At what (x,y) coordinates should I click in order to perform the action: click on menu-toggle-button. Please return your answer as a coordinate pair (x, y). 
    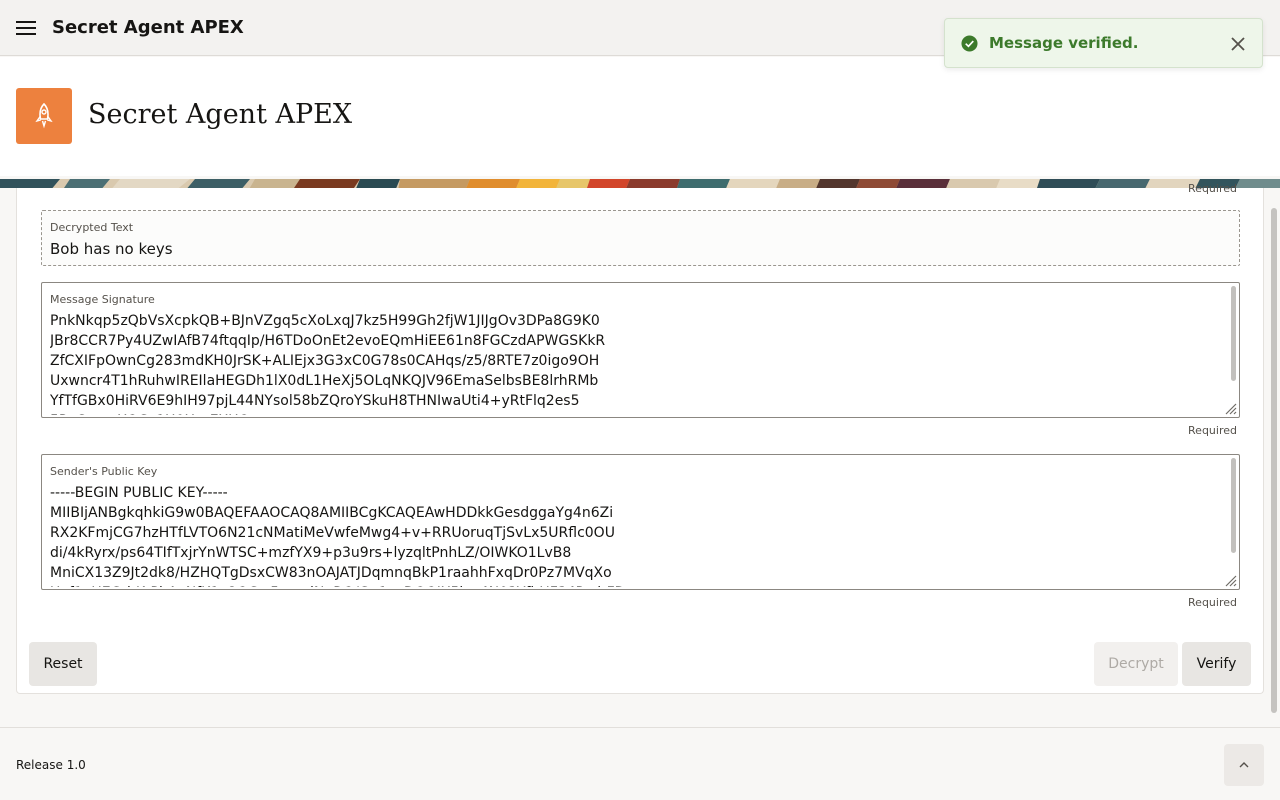
    Looking at the image, I should click on (26, 28).